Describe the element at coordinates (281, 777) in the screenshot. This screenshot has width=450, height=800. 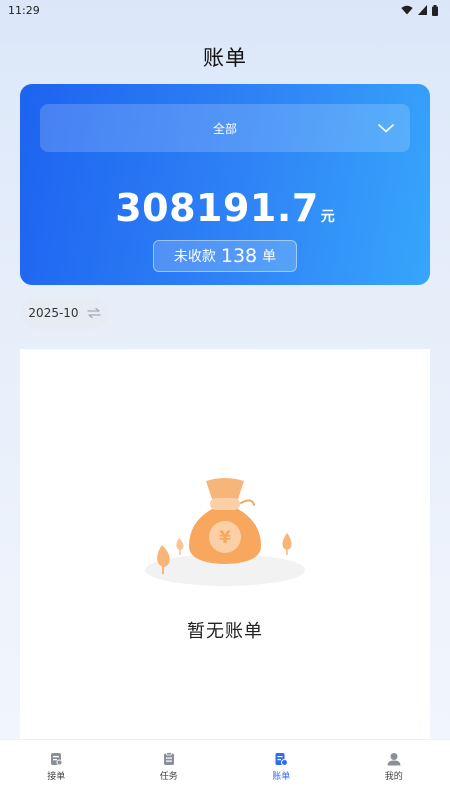
I see `nav-label: 账单` at that location.